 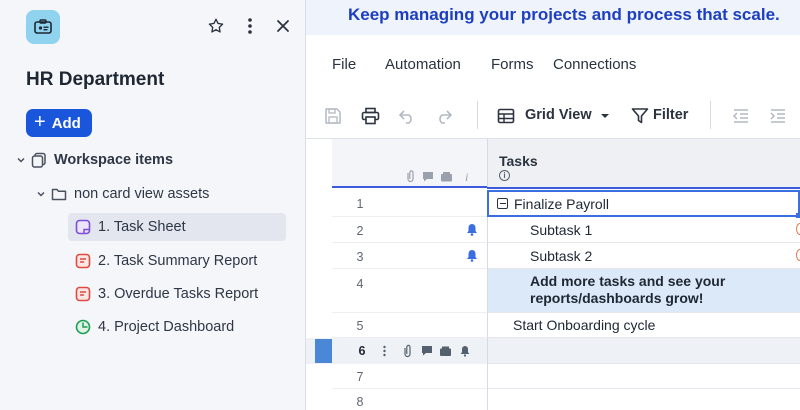 I want to click on menu-bar: File Automation Forms Connections, so click(x=553, y=64).